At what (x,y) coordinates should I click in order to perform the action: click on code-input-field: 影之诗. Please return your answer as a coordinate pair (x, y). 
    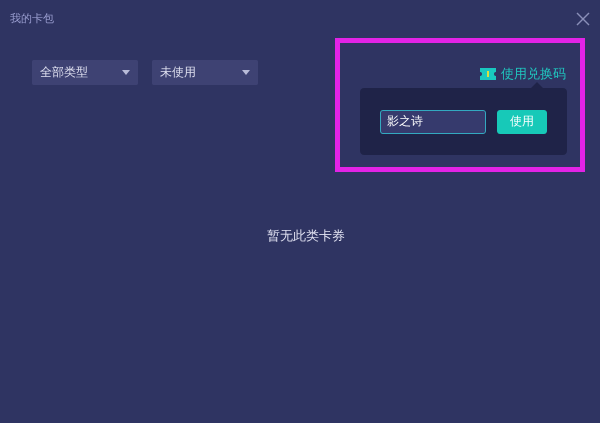
    Looking at the image, I should click on (433, 122).